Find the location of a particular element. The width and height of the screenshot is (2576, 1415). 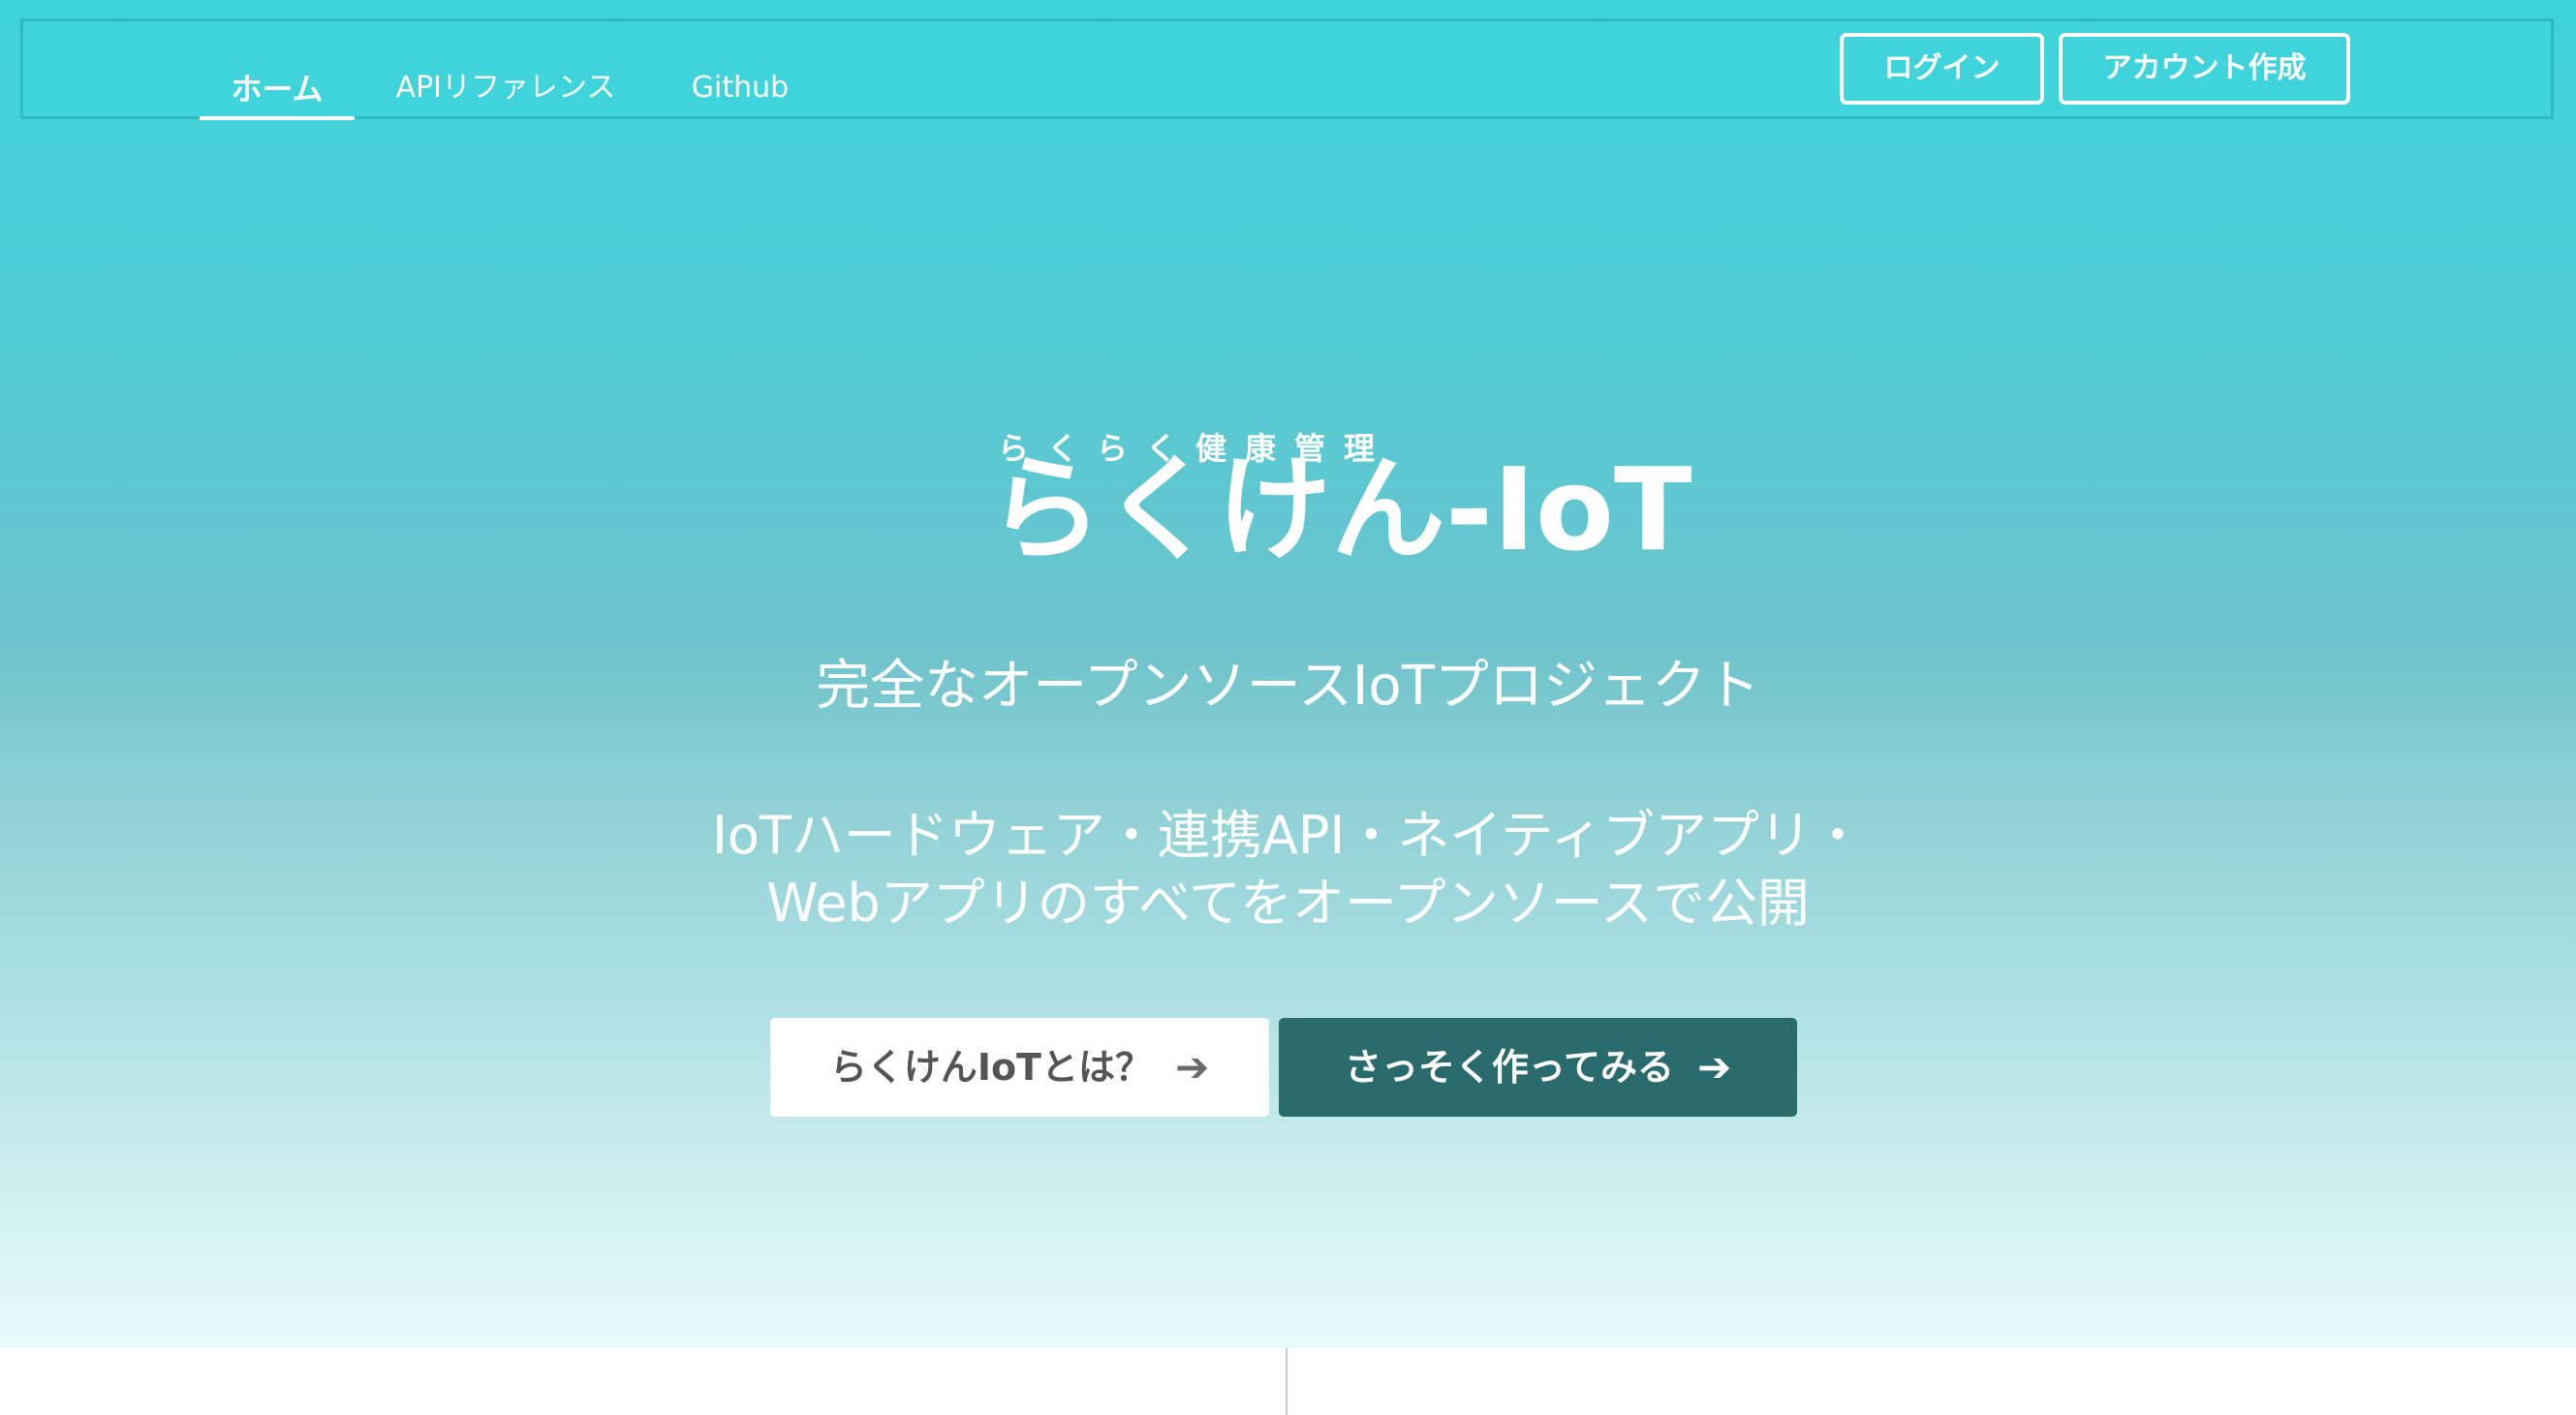

hero-description-line: IoTハードウェア・連携API・ネイティブアプリ・ is located at coordinates (1288, 835).